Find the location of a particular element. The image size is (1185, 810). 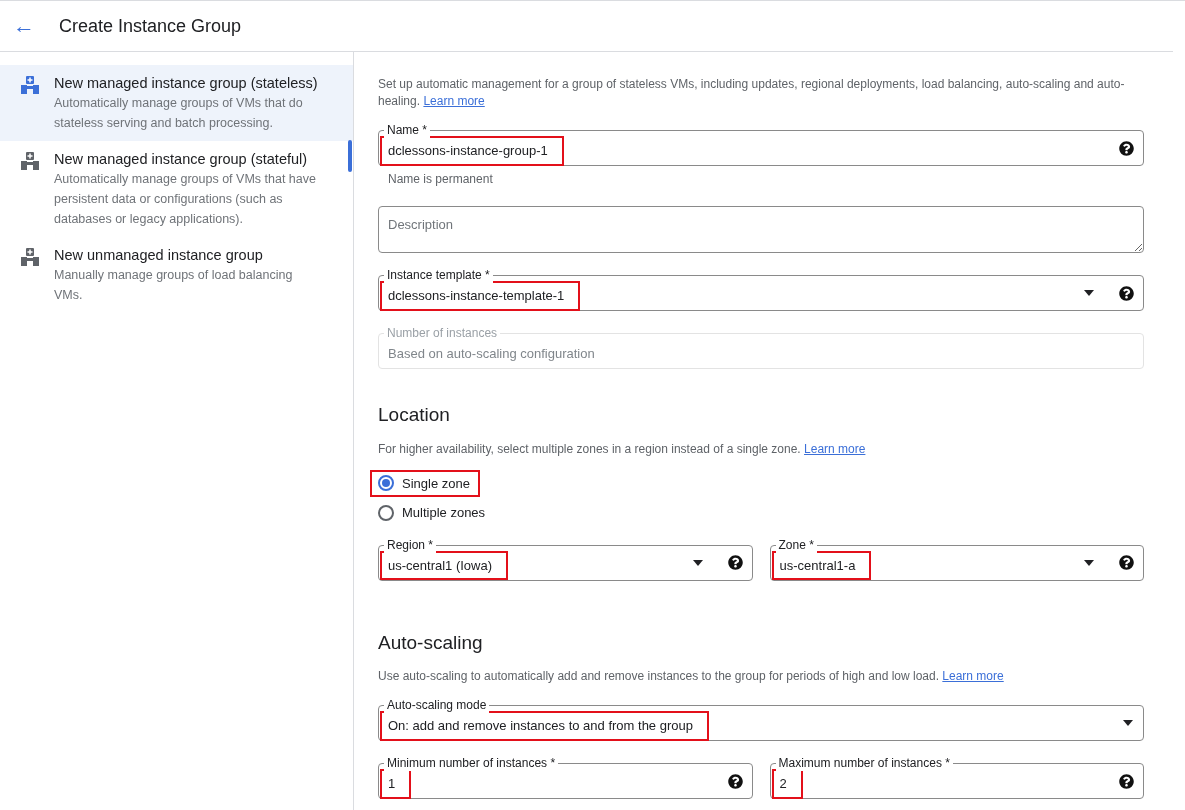

scrollbar-thumb is located at coordinates (350, 156).